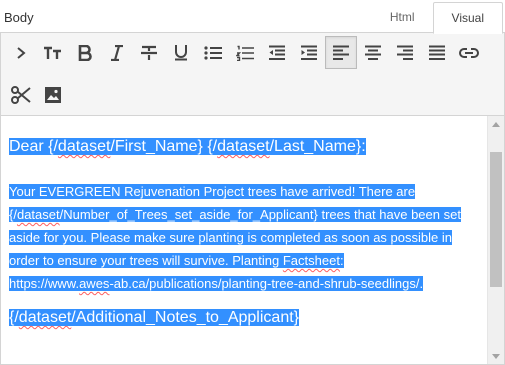 The width and height of the screenshot is (505, 365). Describe the element at coordinates (469, 52) in the screenshot. I see `link-icon` at that location.